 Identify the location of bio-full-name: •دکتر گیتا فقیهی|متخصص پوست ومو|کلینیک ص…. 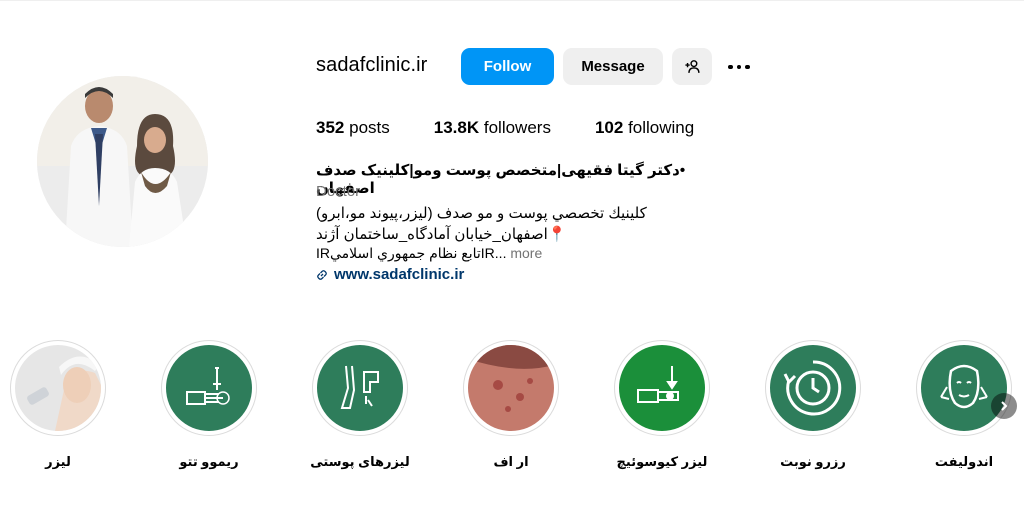
(501, 179).